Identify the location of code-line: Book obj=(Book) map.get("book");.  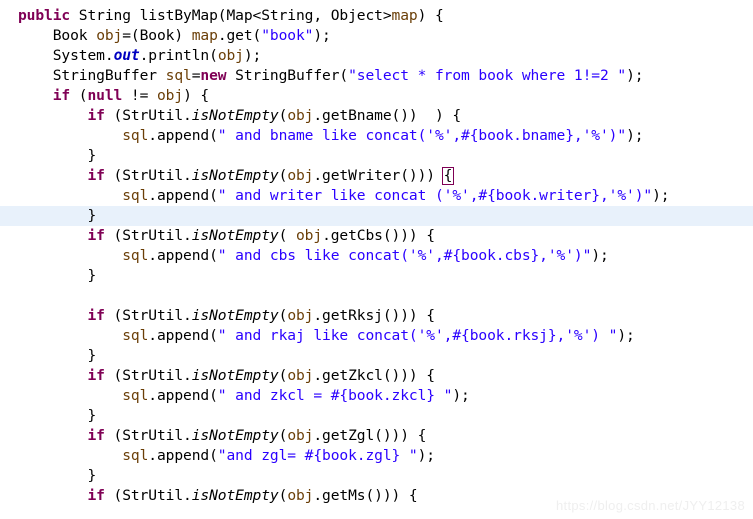
(376, 36).